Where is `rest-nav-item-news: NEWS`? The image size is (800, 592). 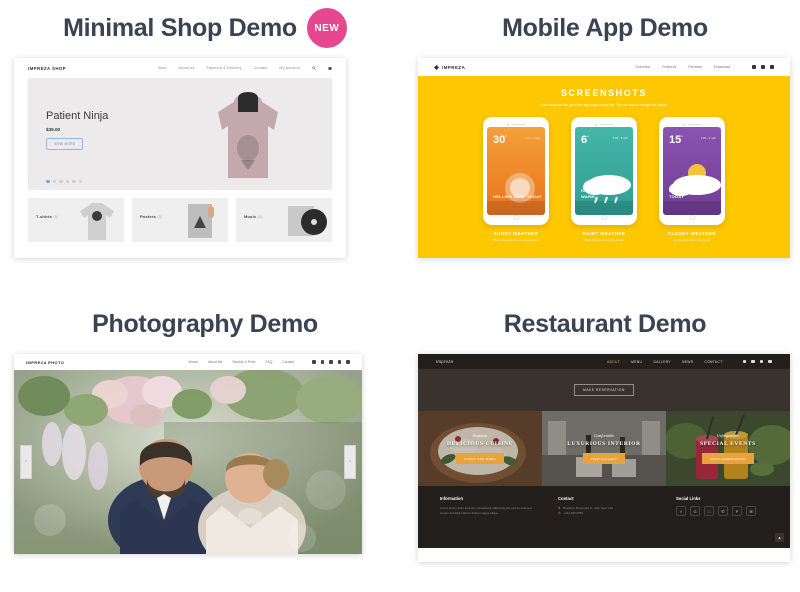 rest-nav-item-news: NEWS is located at coordinates (687, 362).